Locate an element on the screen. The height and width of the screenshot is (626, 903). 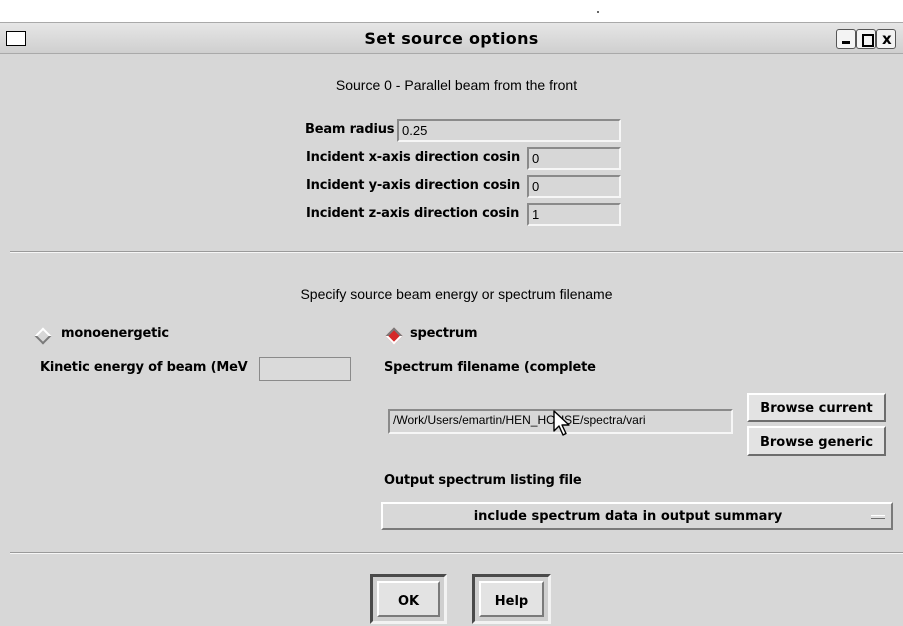
monoenergetic-radio is located at coordinates (43, 336).